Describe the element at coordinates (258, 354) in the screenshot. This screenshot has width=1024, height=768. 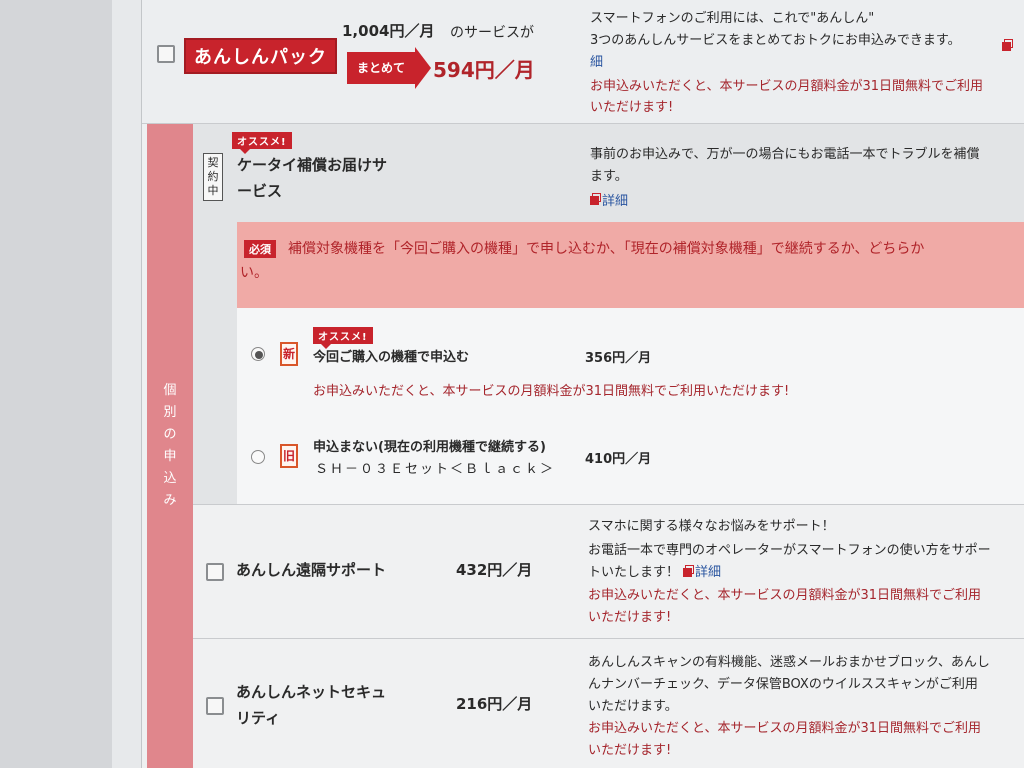
I see `option-new-radio` at that location.